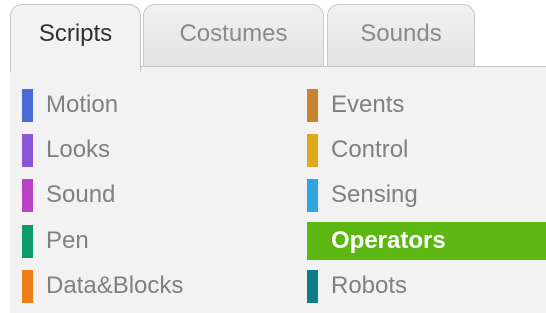 The image size is (546, 313). I want to click on category-pen-swatch, so click(27, 241).